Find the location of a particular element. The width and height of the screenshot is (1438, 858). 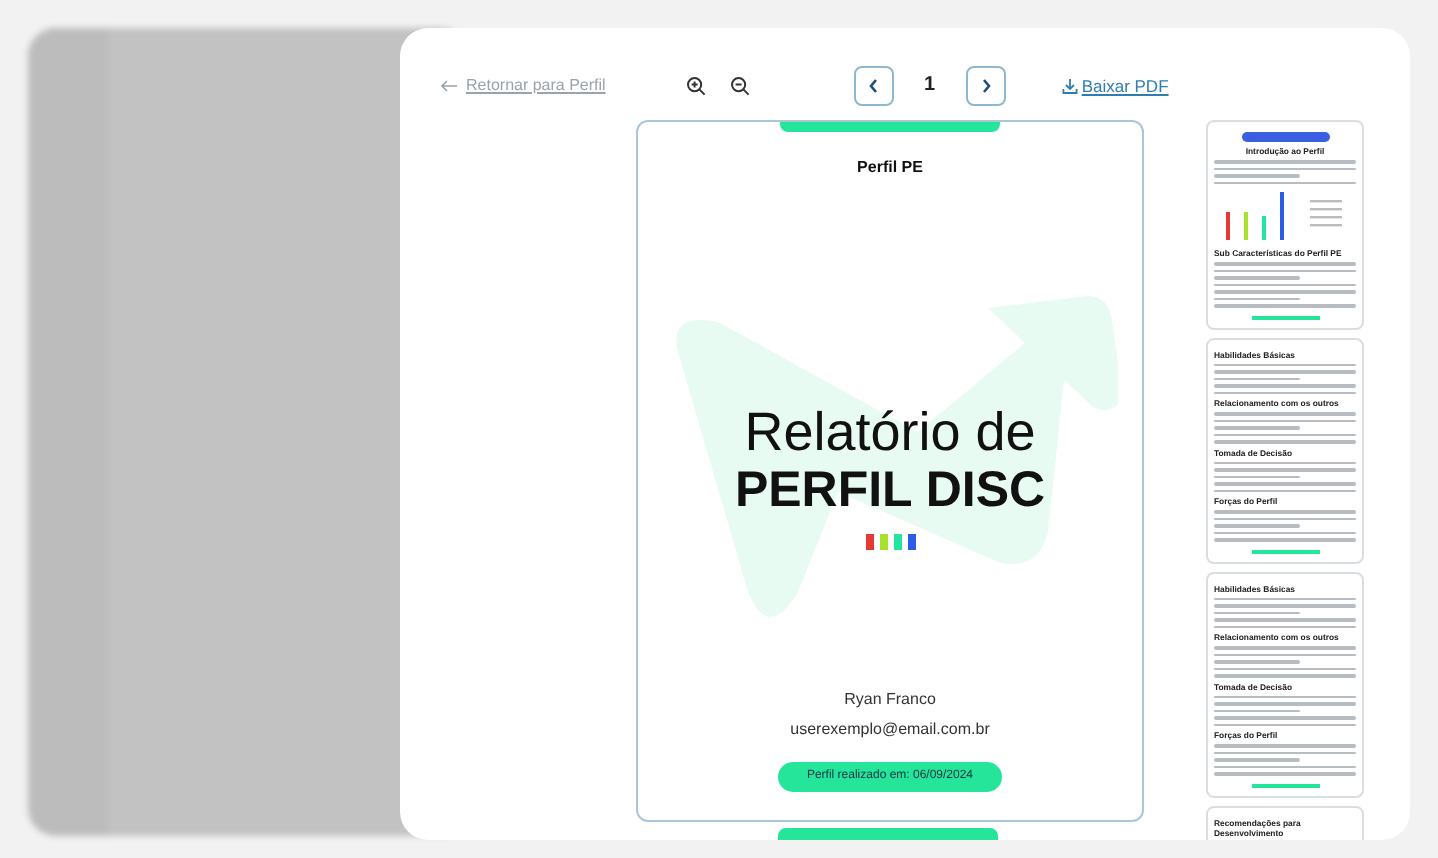

chevron-right-icon is located at coordinates (985, 85).